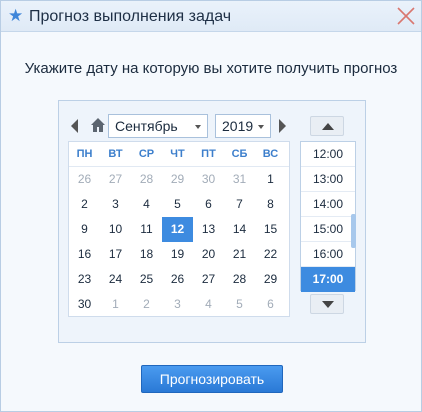 The height and width of the screenshot is (412, 422). I want to click on calendar-day: 25, so click(146, 279).